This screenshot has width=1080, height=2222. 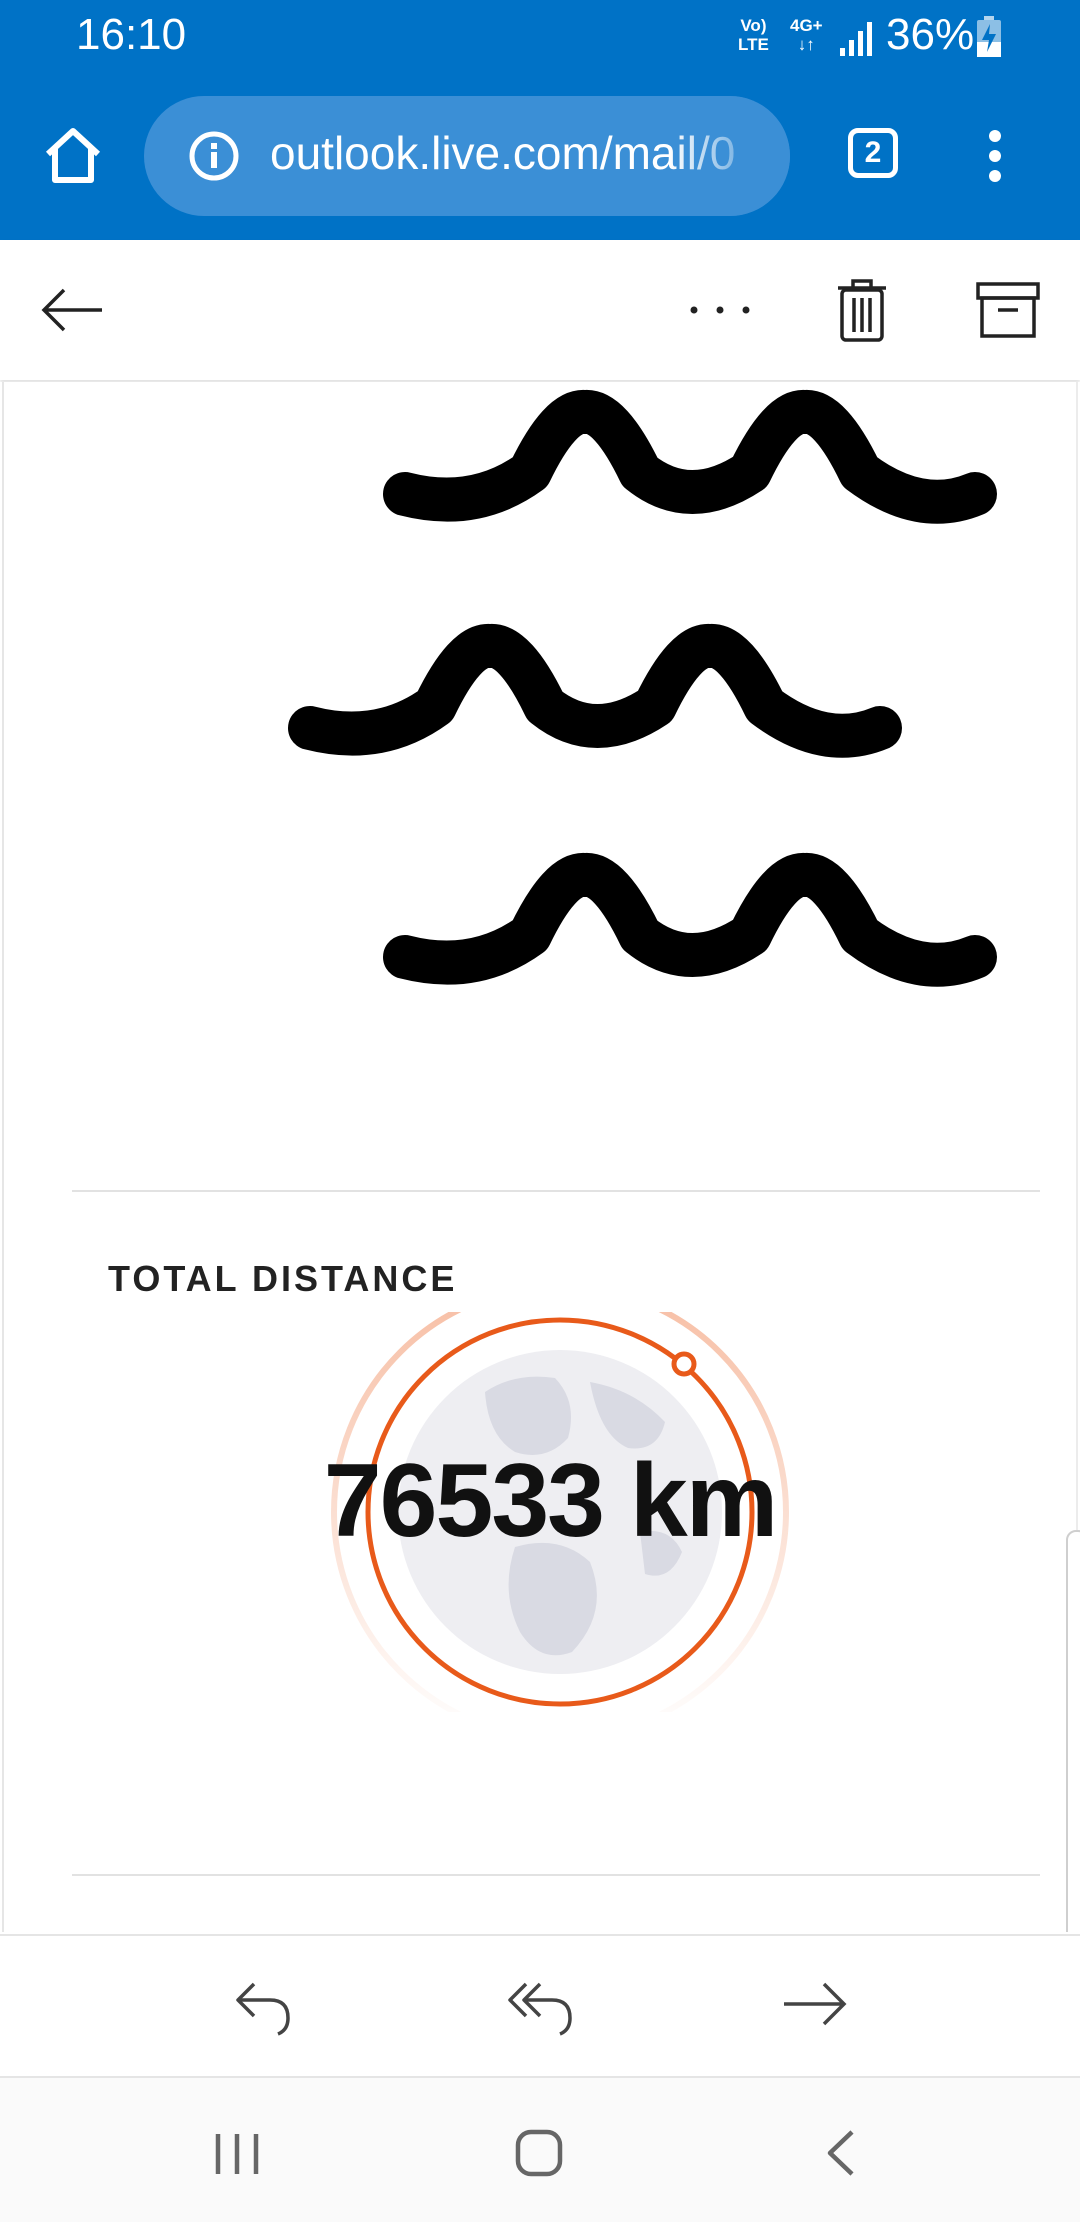 What do you see at coordinates (841, 2153) in the screenshot?
I see `back-nav-icon` at bounding box center [841, 2153].